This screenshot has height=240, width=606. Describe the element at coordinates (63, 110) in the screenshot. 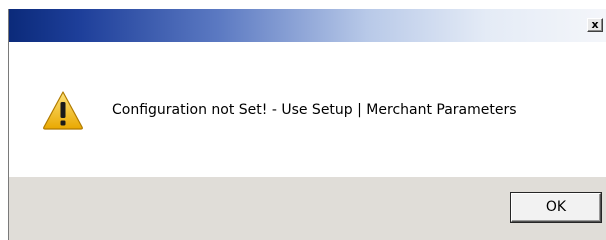

I see `warning-icon` at that location.